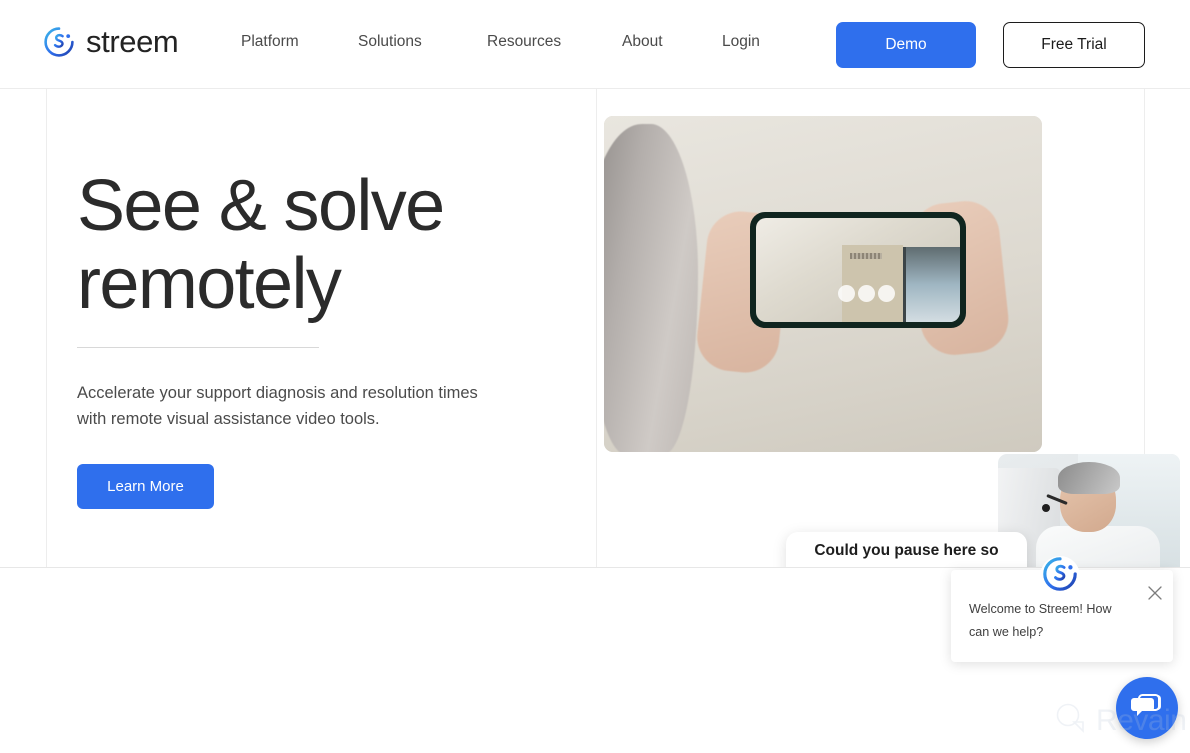 This screenshot has width=1190, height=753. I want to click on learn-more-button: Learn More, so click(145, 486).